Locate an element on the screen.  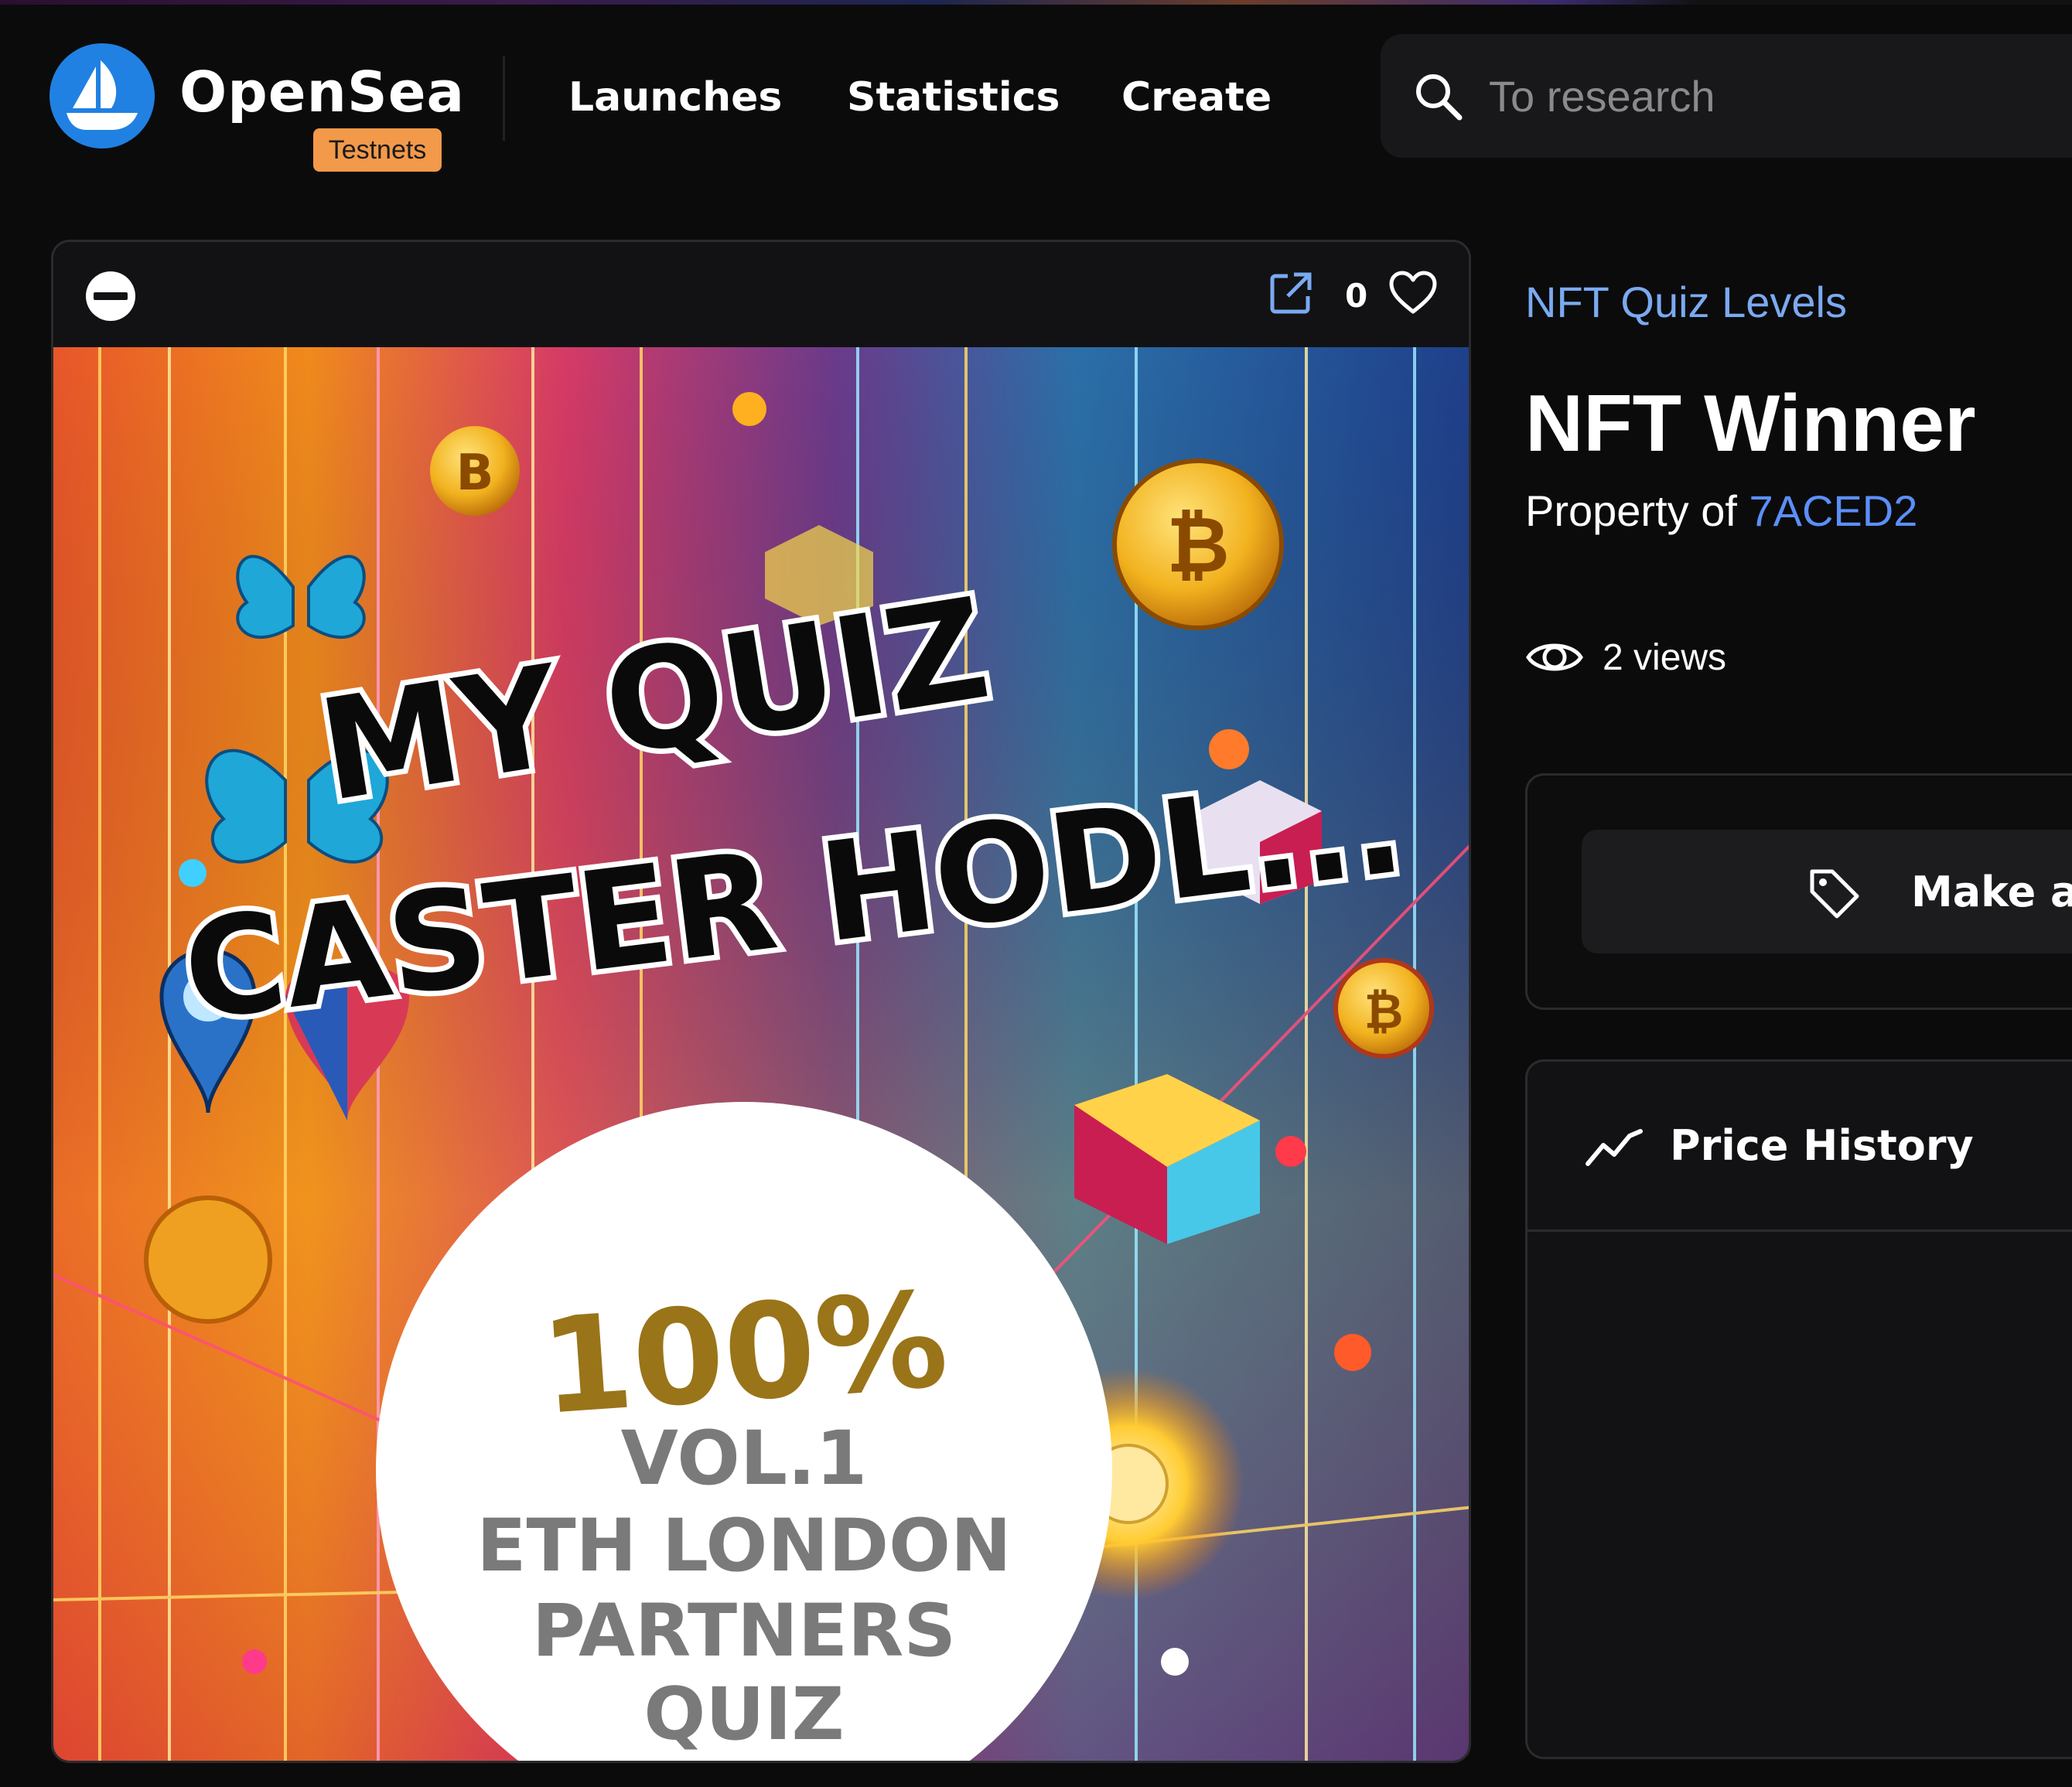
like-count: 0 is located at coordinates (1356, 296).